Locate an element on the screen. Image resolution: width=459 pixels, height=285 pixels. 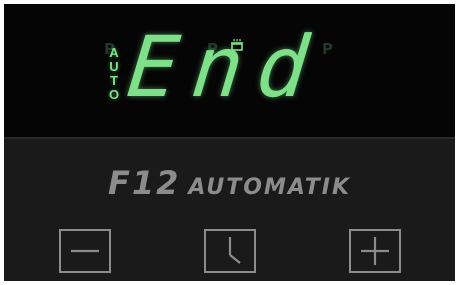
auto-letter: O is located at coordinates (114, 94).